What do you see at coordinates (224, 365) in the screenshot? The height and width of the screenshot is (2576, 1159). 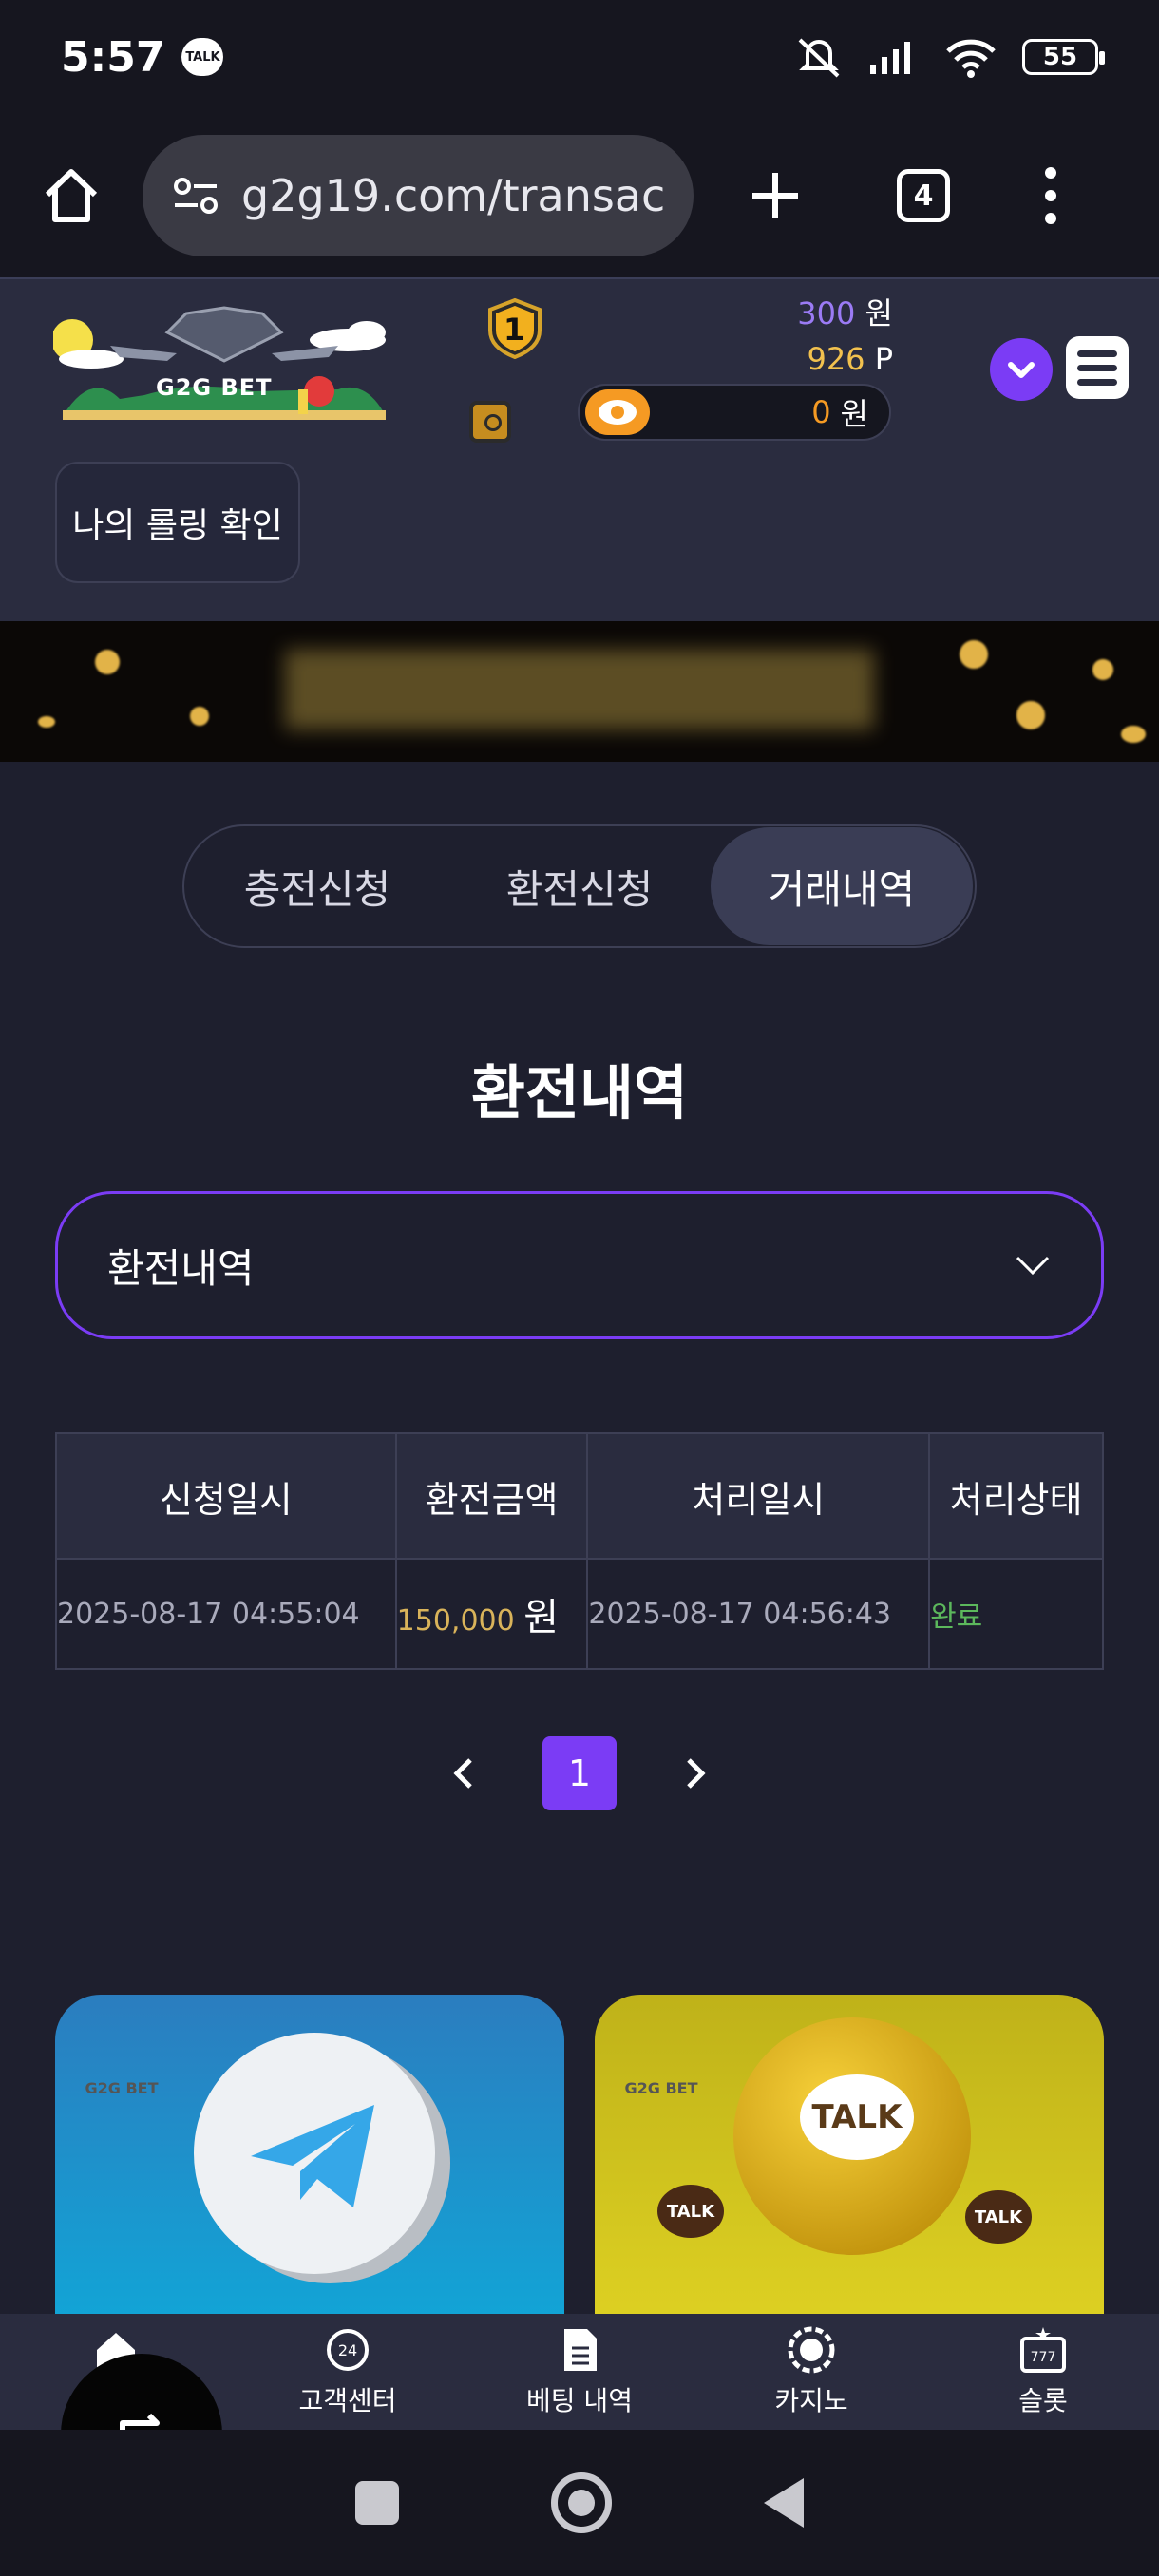 I see `g2g-bet-logo` at bounding box center [224, 365].